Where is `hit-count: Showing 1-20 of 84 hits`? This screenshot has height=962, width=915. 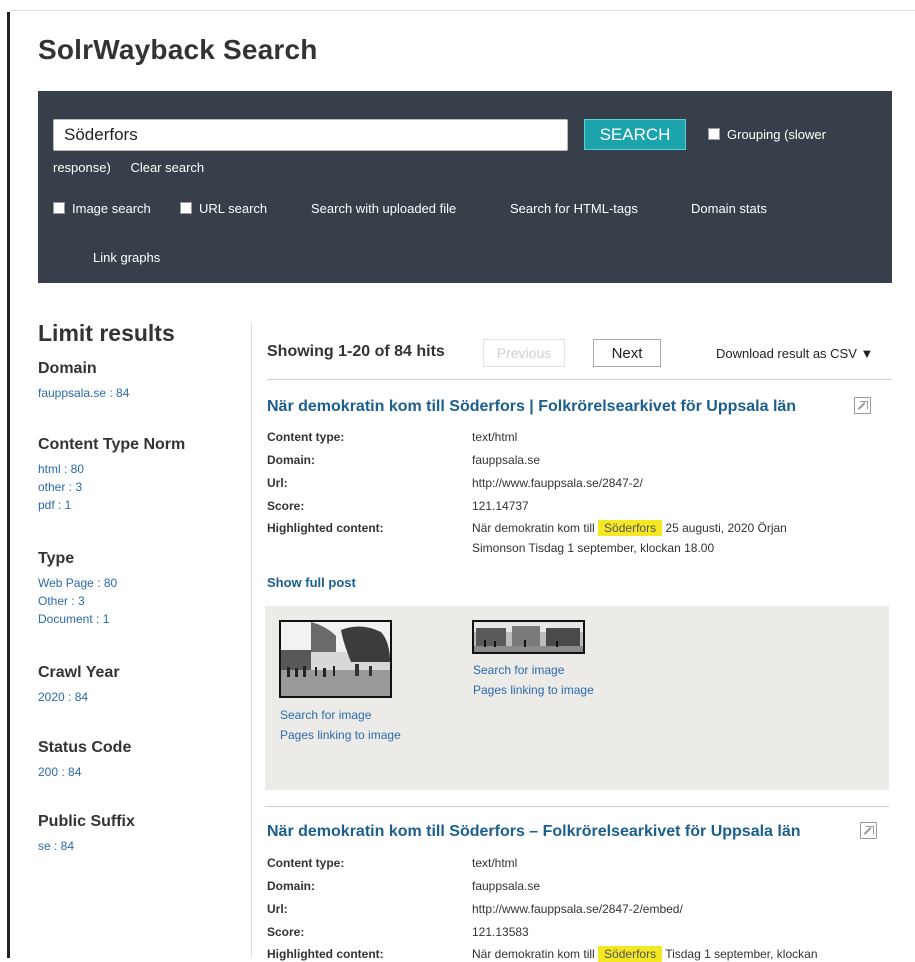 hit-count: Showing 1-20 of 84 hits is located at coordinates (356, 351).